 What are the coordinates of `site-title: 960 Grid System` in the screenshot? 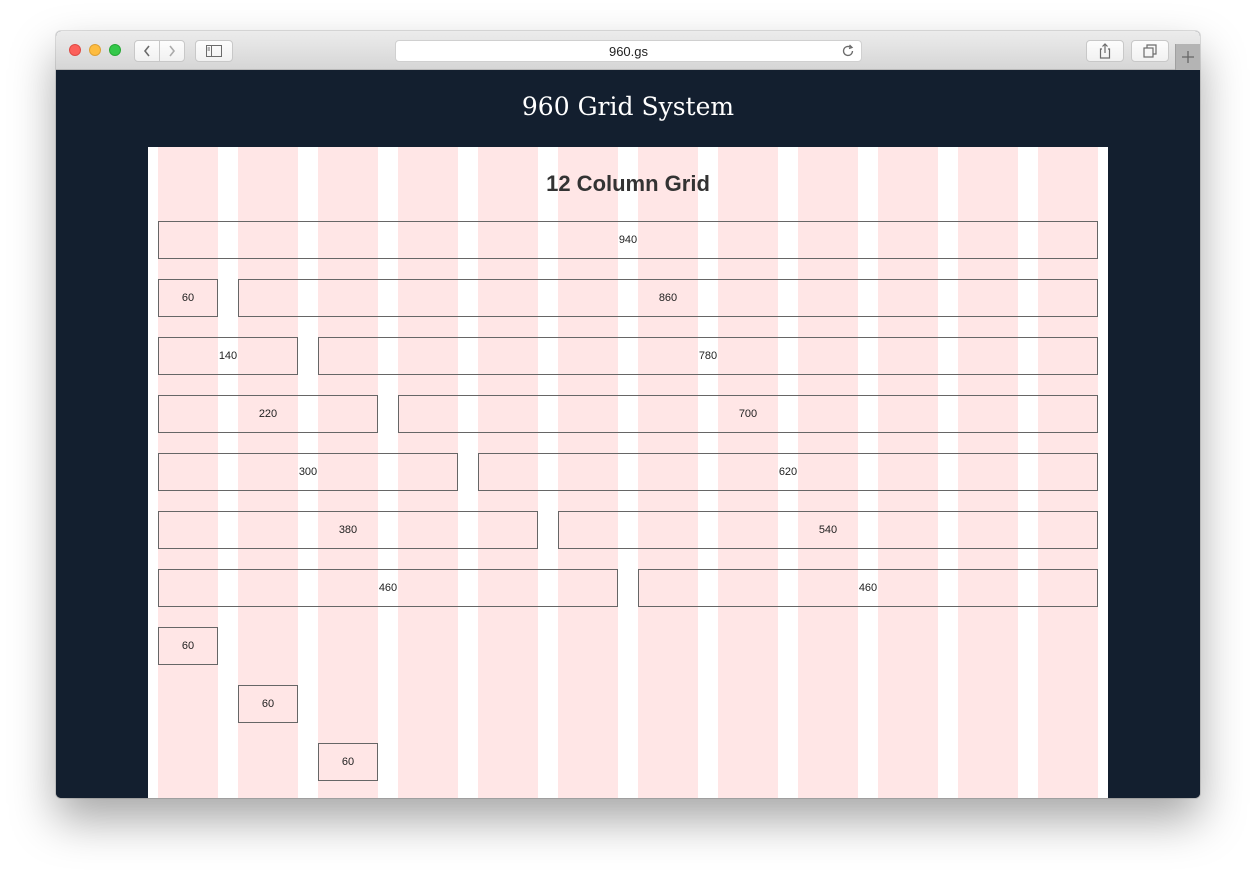 It's located at (628, 106).